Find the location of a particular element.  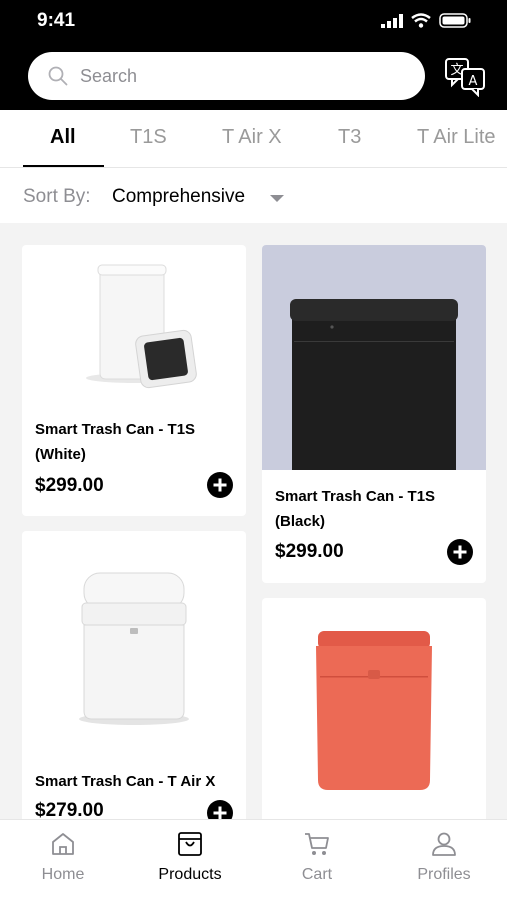

signal-icon is located at coordinates (392, 20).